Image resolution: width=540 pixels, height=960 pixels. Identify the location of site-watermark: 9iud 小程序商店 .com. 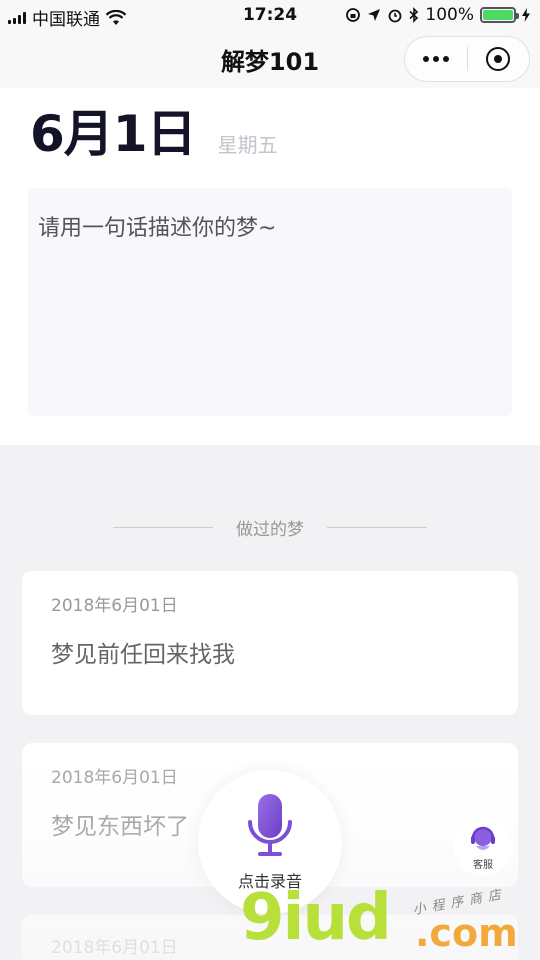
(390, 920).